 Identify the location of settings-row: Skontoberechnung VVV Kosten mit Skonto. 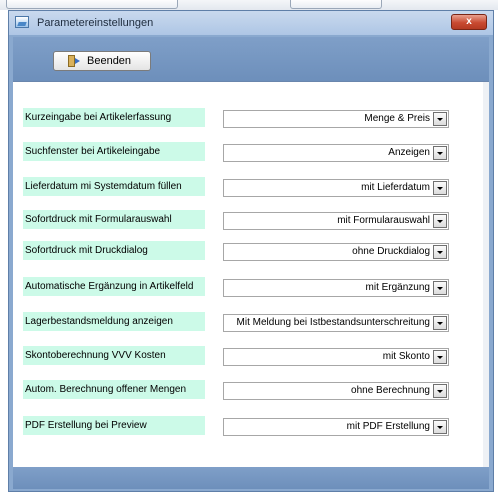
(251, 356).